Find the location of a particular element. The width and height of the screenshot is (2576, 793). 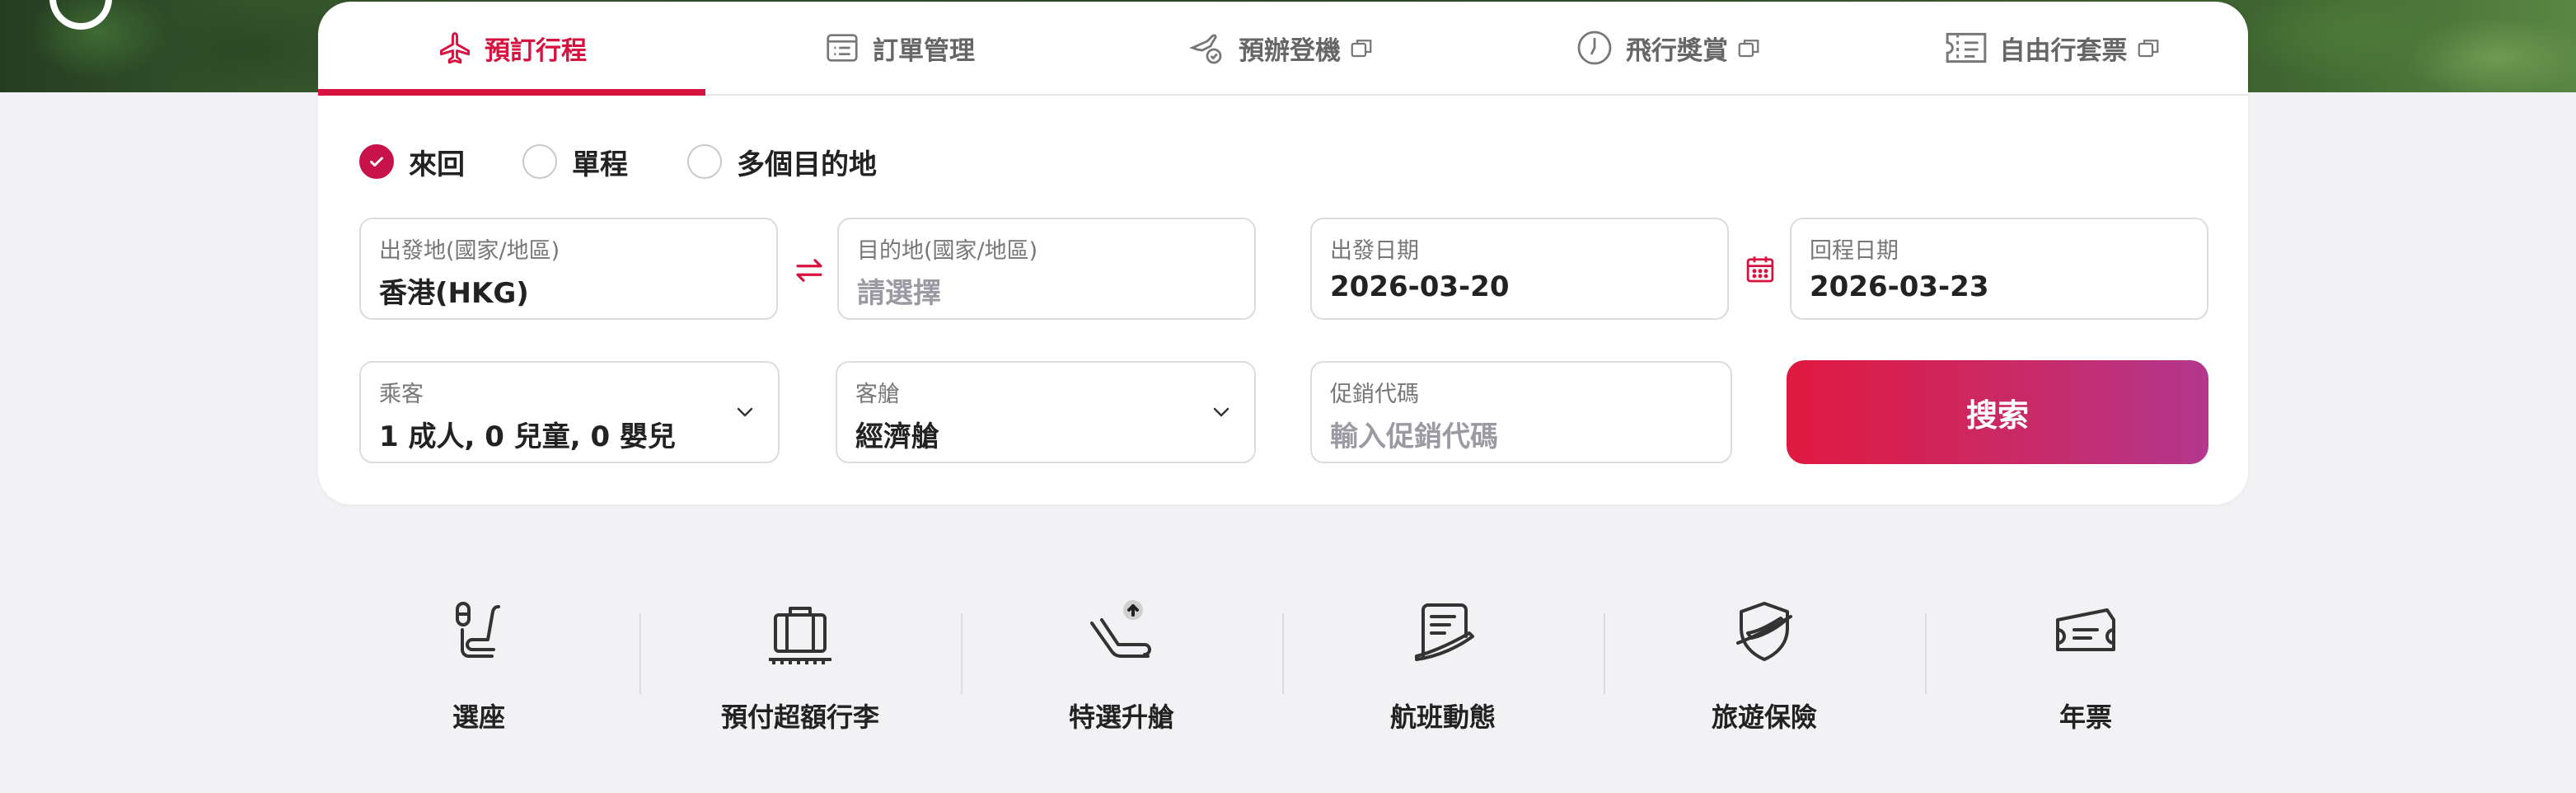

field-label: 目的地(國家/地區) is located at coordinates (947, 251).